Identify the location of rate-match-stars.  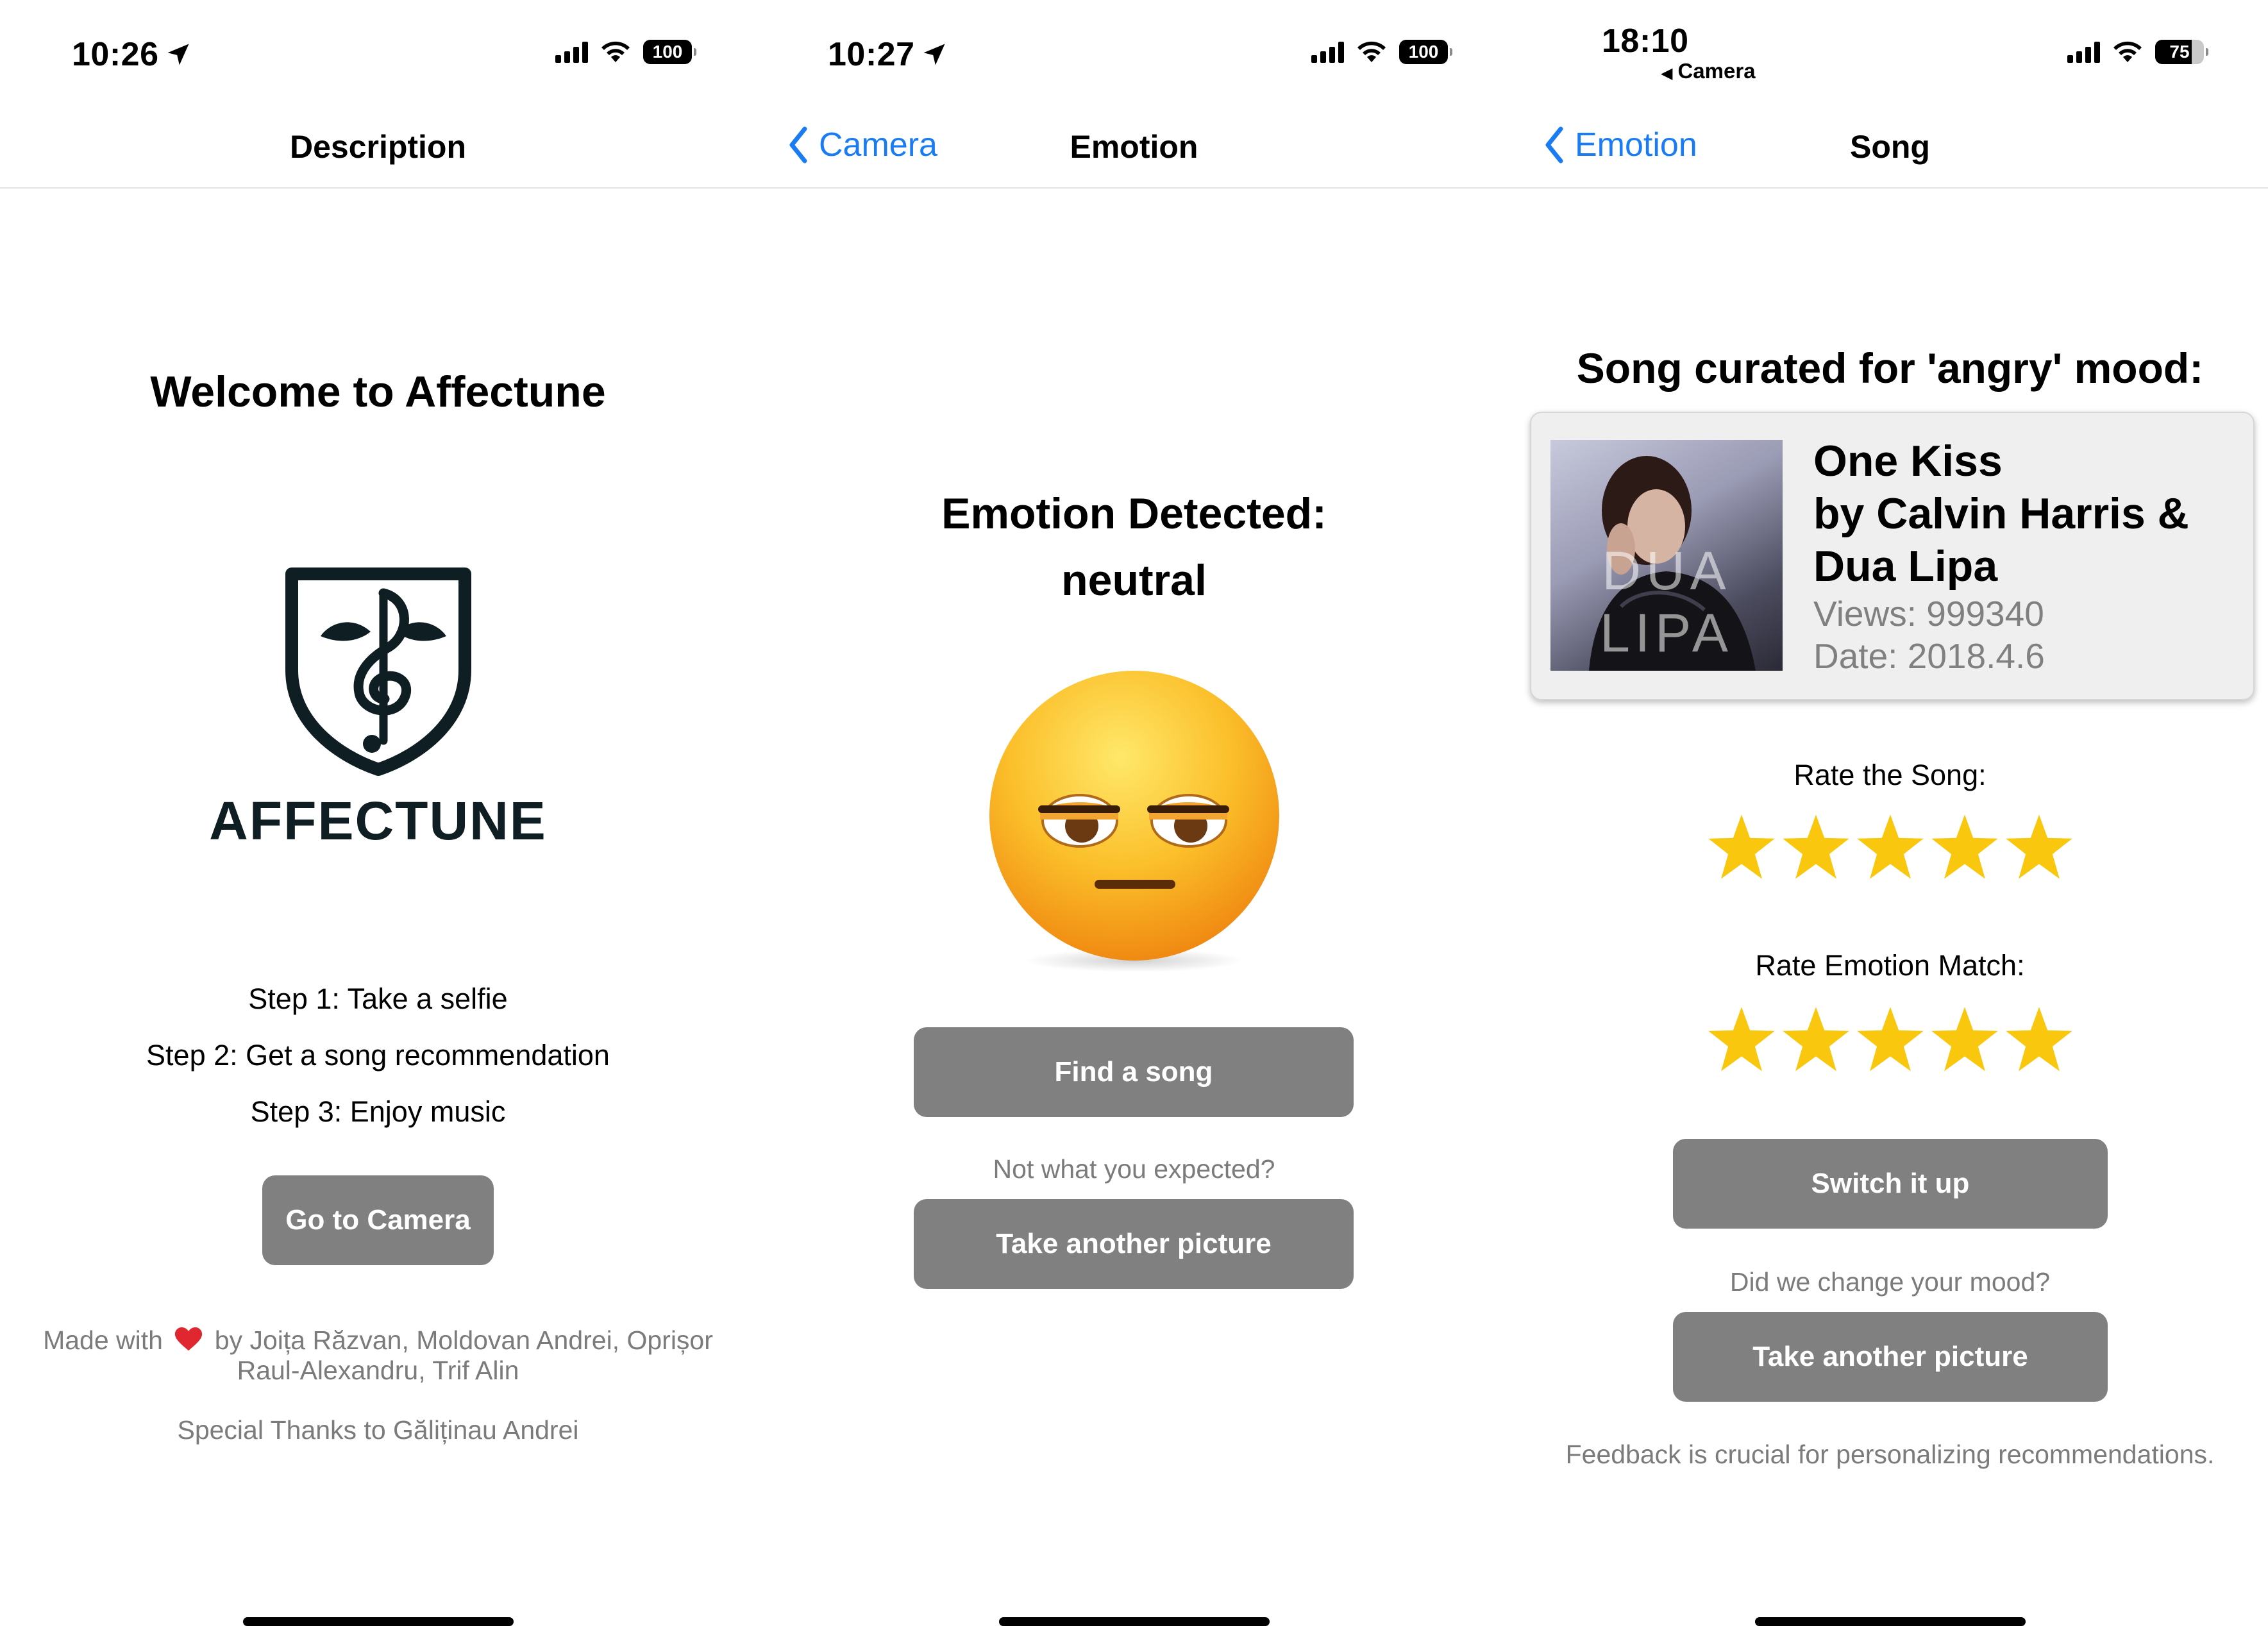
(1890, 1039).